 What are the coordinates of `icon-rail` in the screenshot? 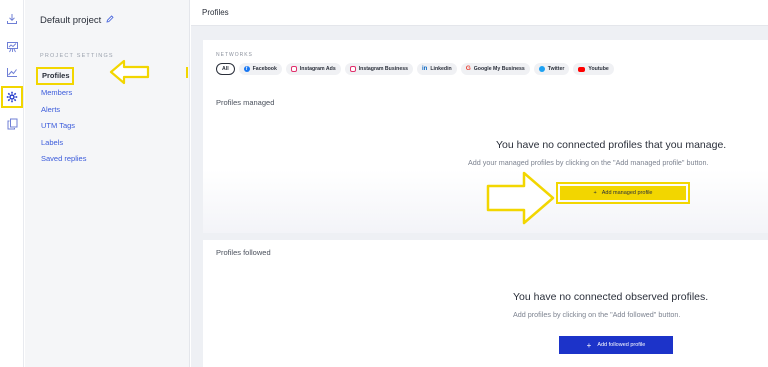 It's located at (12, 183).